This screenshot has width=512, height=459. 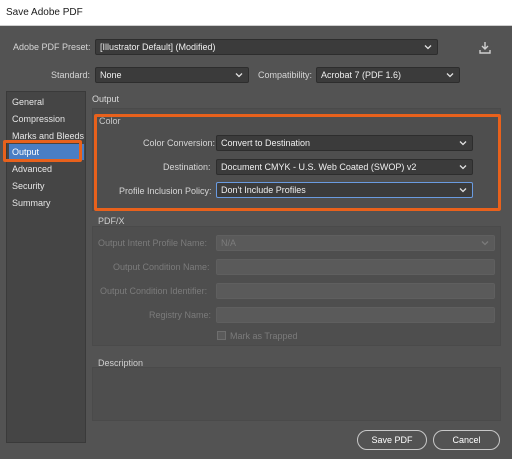 I want to click on output-item-highlight, so click(x=42, y=151).